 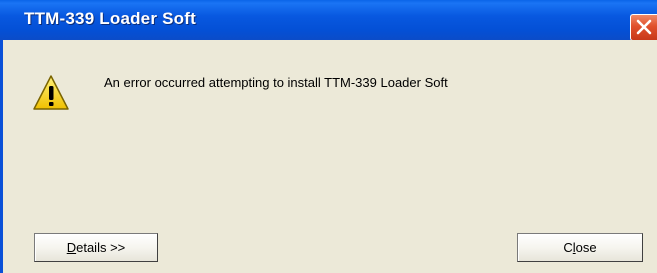 What do you see at coordinates (51, 93) in the screenshot?
I see `warning-icon` at bounding box center [51, 93].